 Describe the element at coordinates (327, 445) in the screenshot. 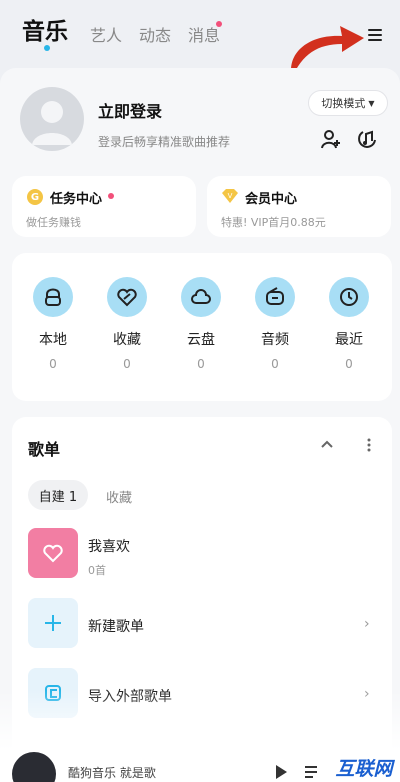

I see `chevron-up-icon` at that location.